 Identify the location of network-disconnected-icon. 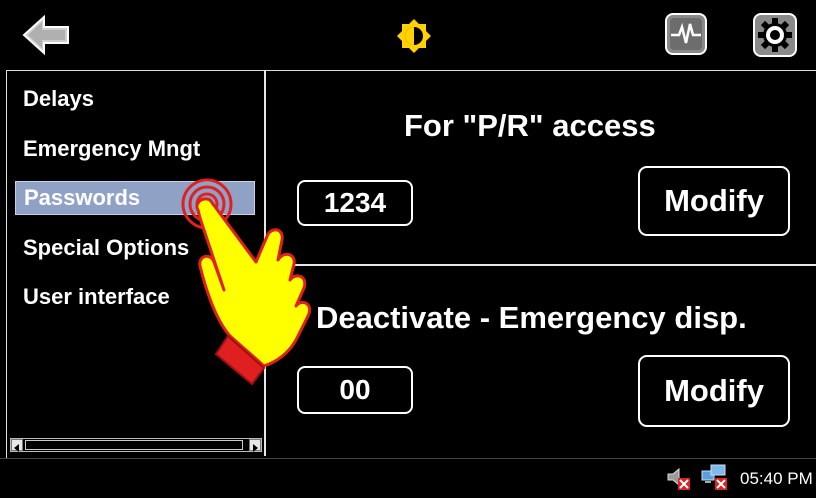
(714, 477).